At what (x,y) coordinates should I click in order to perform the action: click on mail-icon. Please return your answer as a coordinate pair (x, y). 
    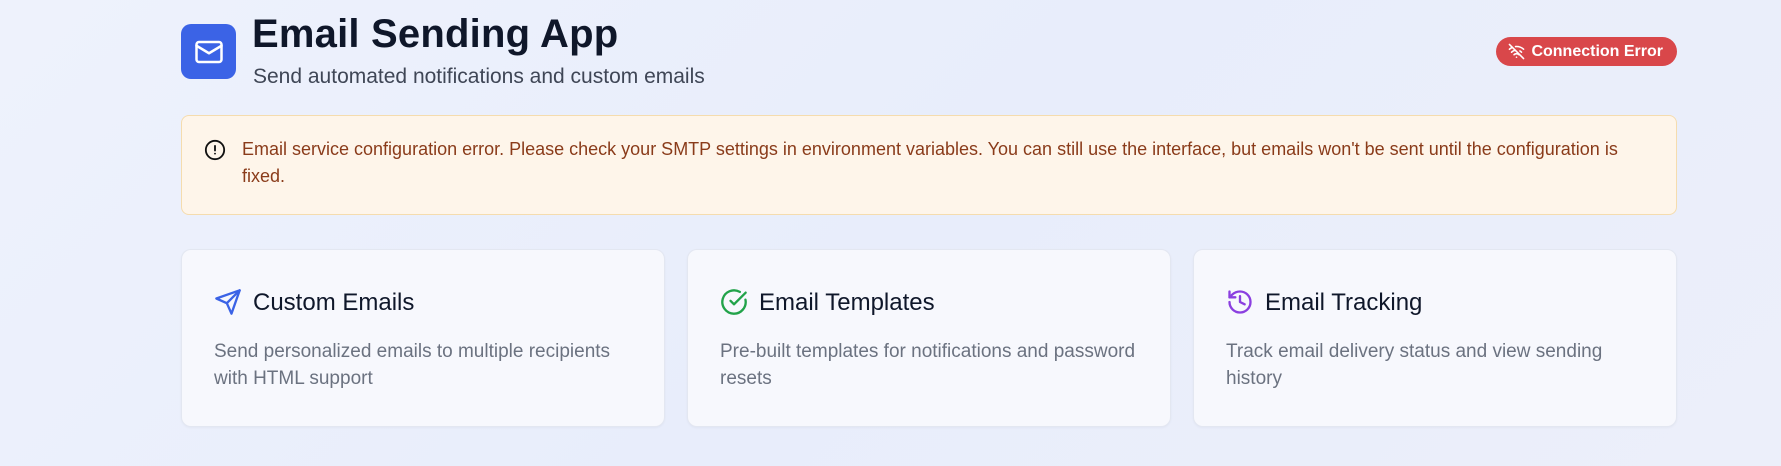
    Looking at the image, I should click on (208, 51).